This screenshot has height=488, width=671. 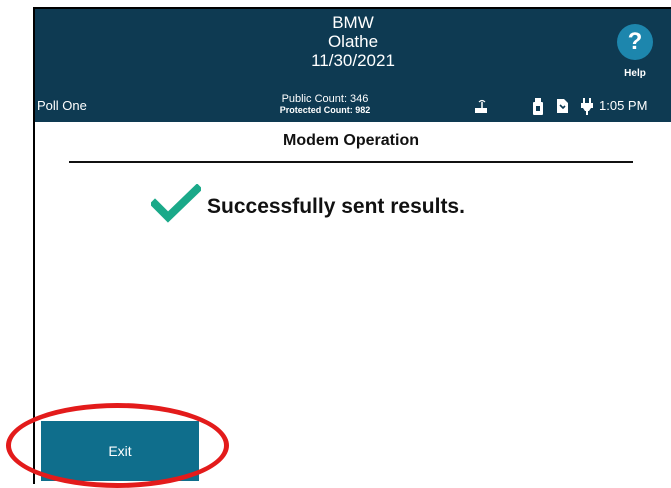 What do you see at coordinates (481, 106) in the screenshot?
I see `modem-icon` at bounding box center [481, 106].